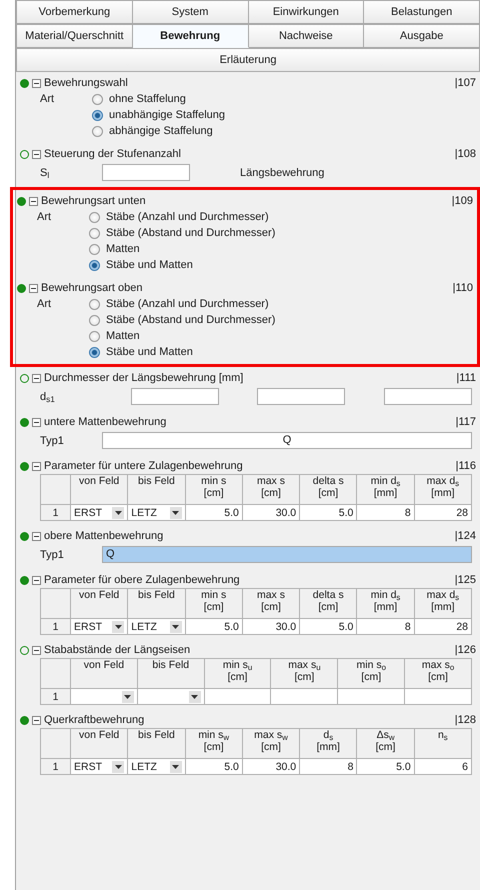  I want to click on tab: Belastungen, so click(422, 12).